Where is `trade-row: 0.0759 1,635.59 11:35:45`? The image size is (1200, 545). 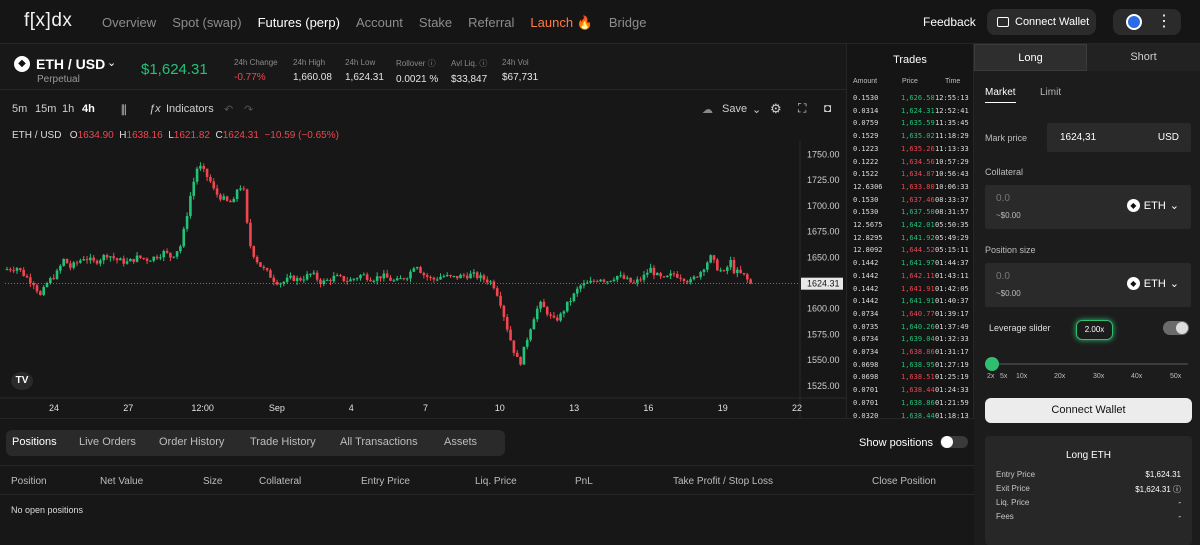
trade-row: 0.0759 1,635.59 11:35:45 is located at coordinates (911, 125).